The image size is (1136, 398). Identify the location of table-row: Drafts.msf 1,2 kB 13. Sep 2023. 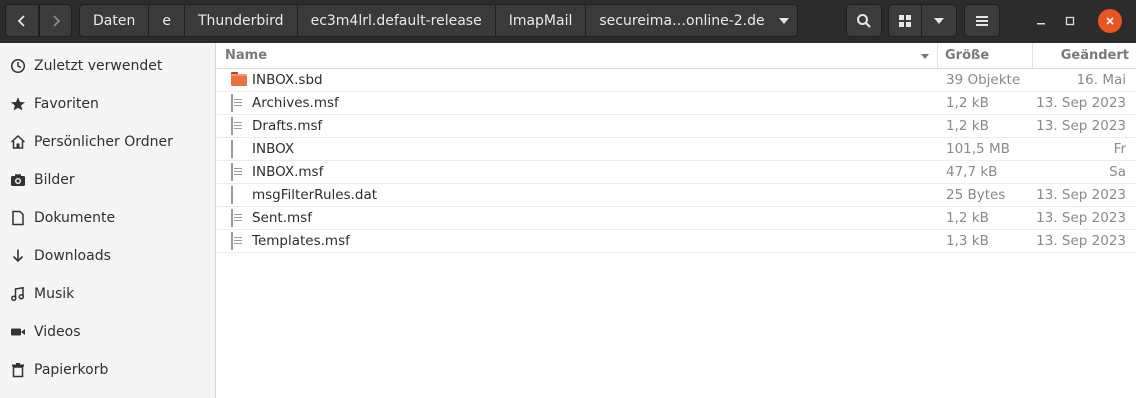
(676, 126).